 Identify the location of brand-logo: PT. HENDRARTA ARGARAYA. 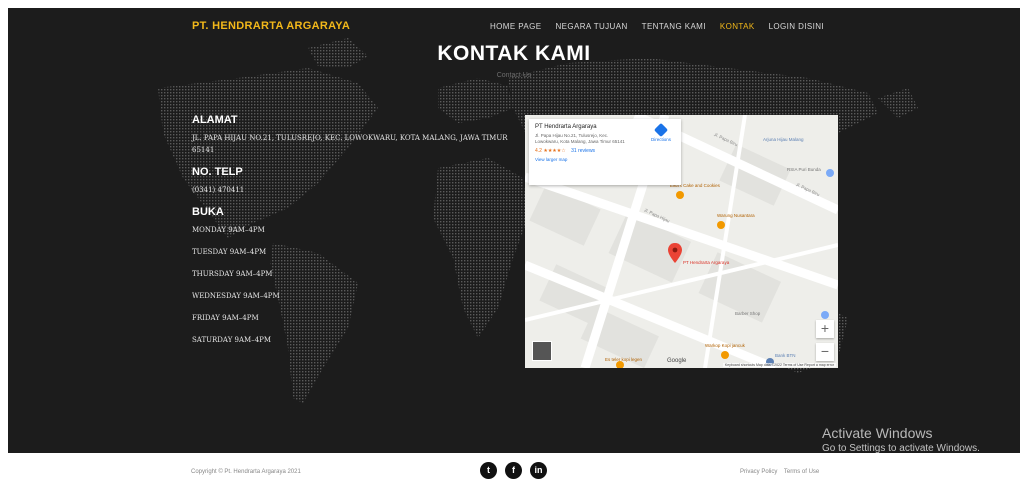
(271, 26).